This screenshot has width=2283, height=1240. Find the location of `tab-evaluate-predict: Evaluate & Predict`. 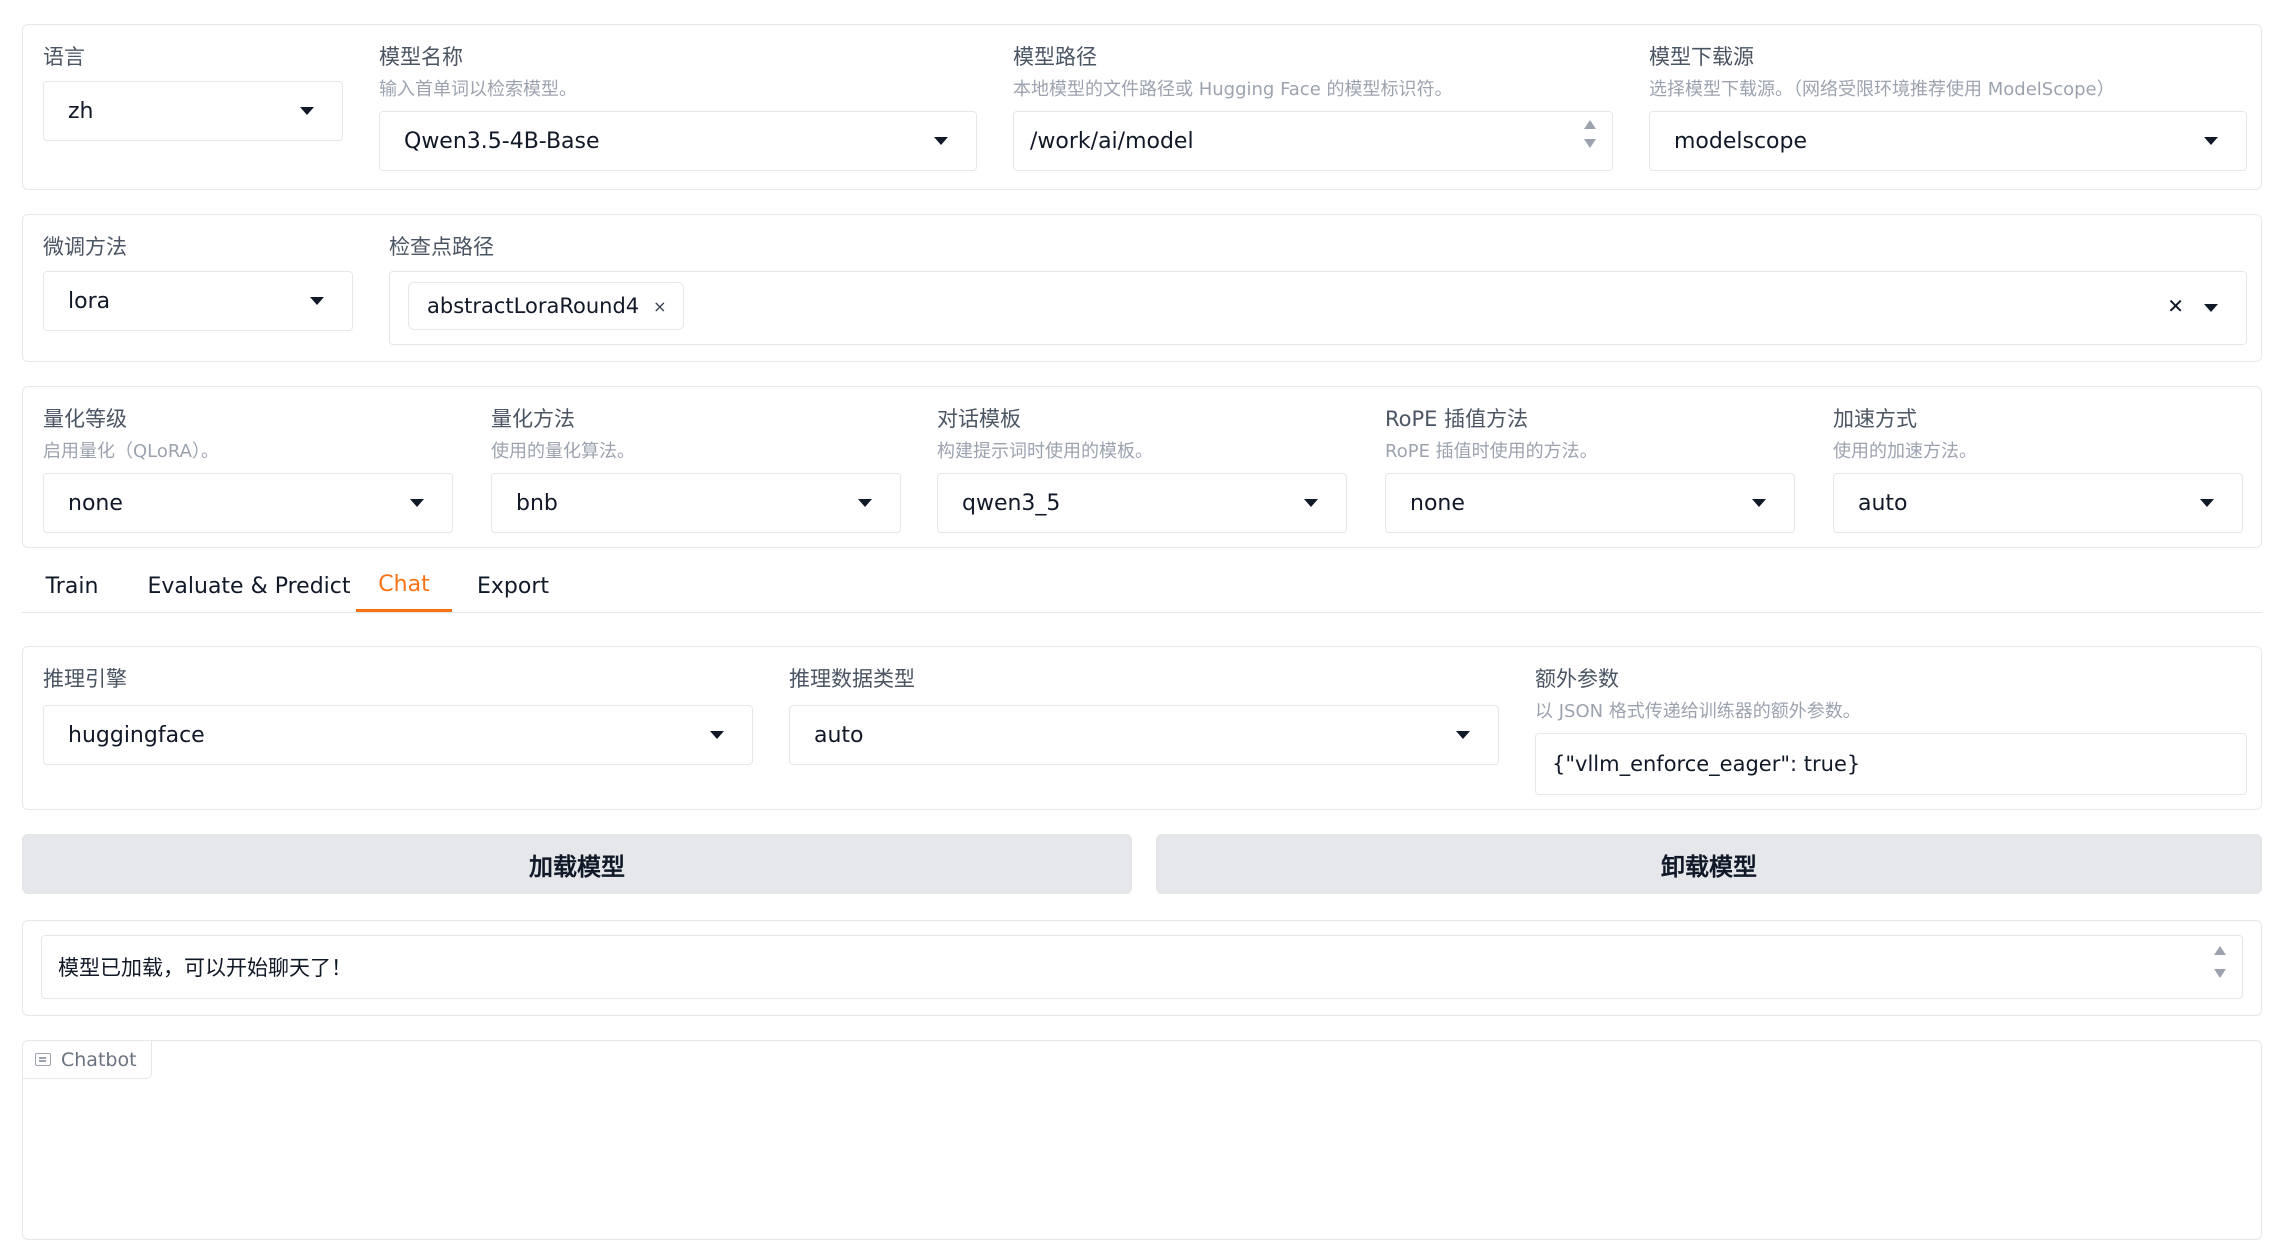

tab-evaluate-predict: Evaluate & Predict is located at coordinates (249, 586).